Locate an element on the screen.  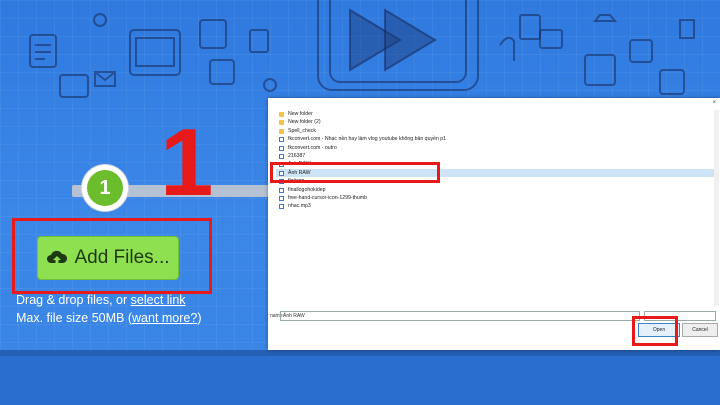
annotation-box-selected-file is located at coordinates (355, 172).